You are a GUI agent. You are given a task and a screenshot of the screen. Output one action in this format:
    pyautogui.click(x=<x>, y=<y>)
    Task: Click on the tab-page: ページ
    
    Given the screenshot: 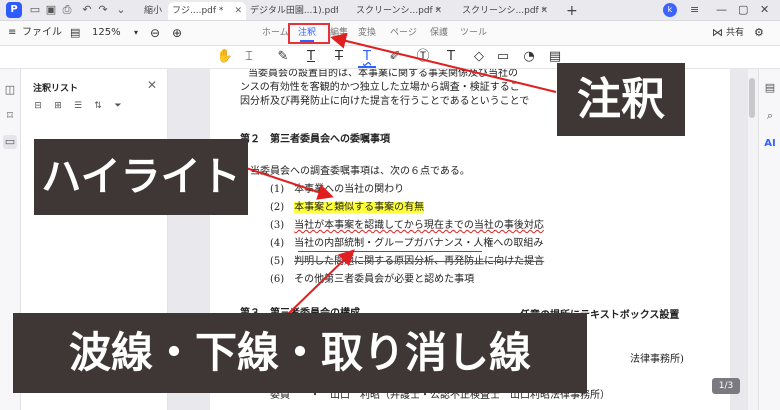 What is the action you would take?
    pyautogui.click(x=403, y=33)
    